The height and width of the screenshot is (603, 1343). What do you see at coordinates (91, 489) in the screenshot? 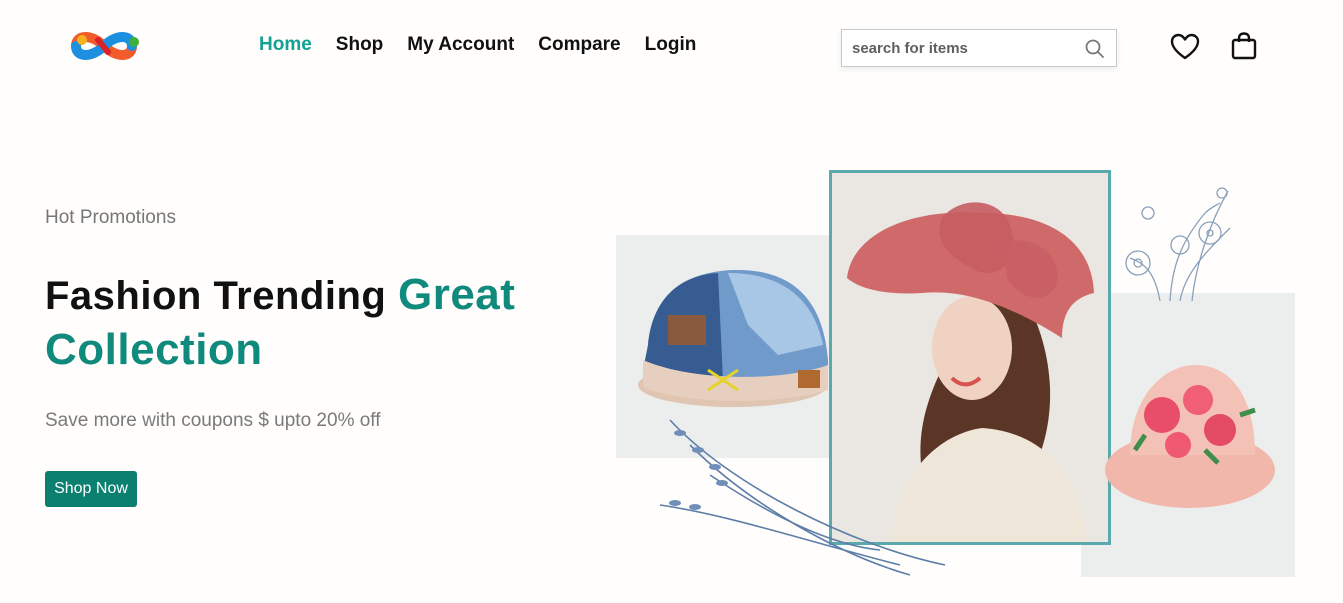
I see `shop-now-button: Shop Now` at bounding box center [91, 489].